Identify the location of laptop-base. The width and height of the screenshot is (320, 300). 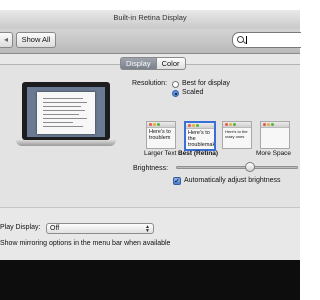
(66, 143).